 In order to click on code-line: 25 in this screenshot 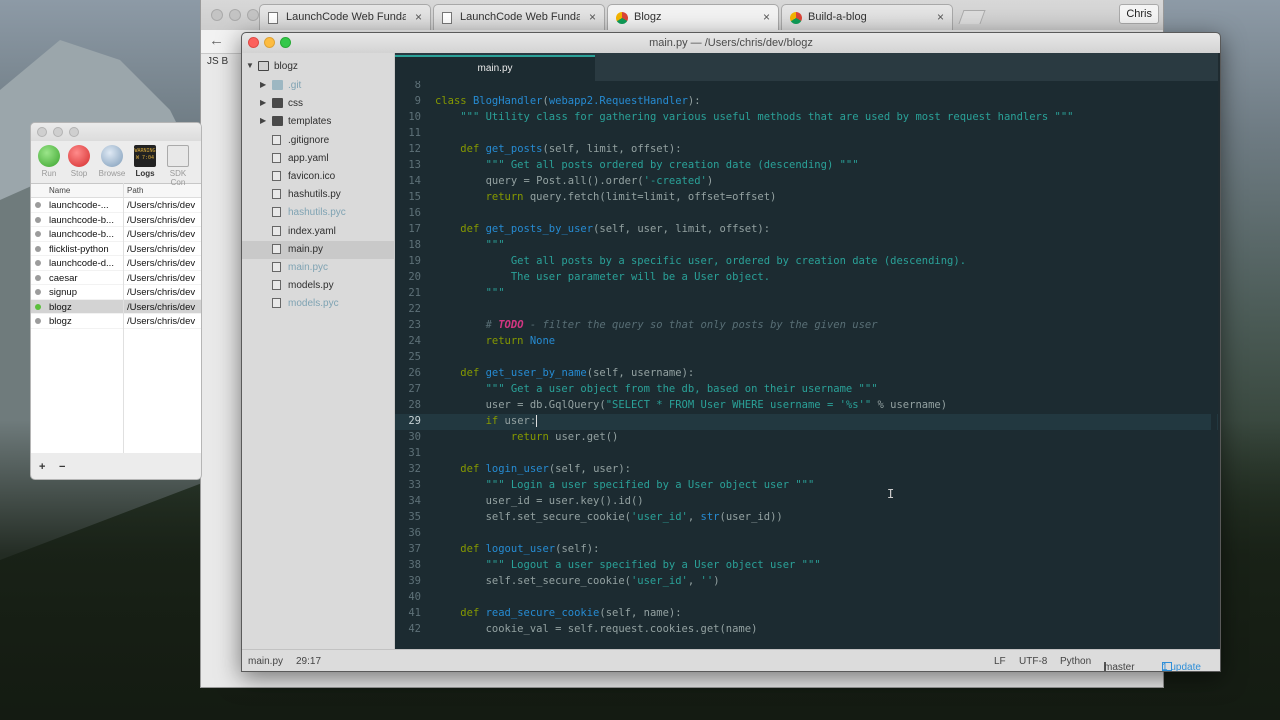, I will do `click(806, 358)`.